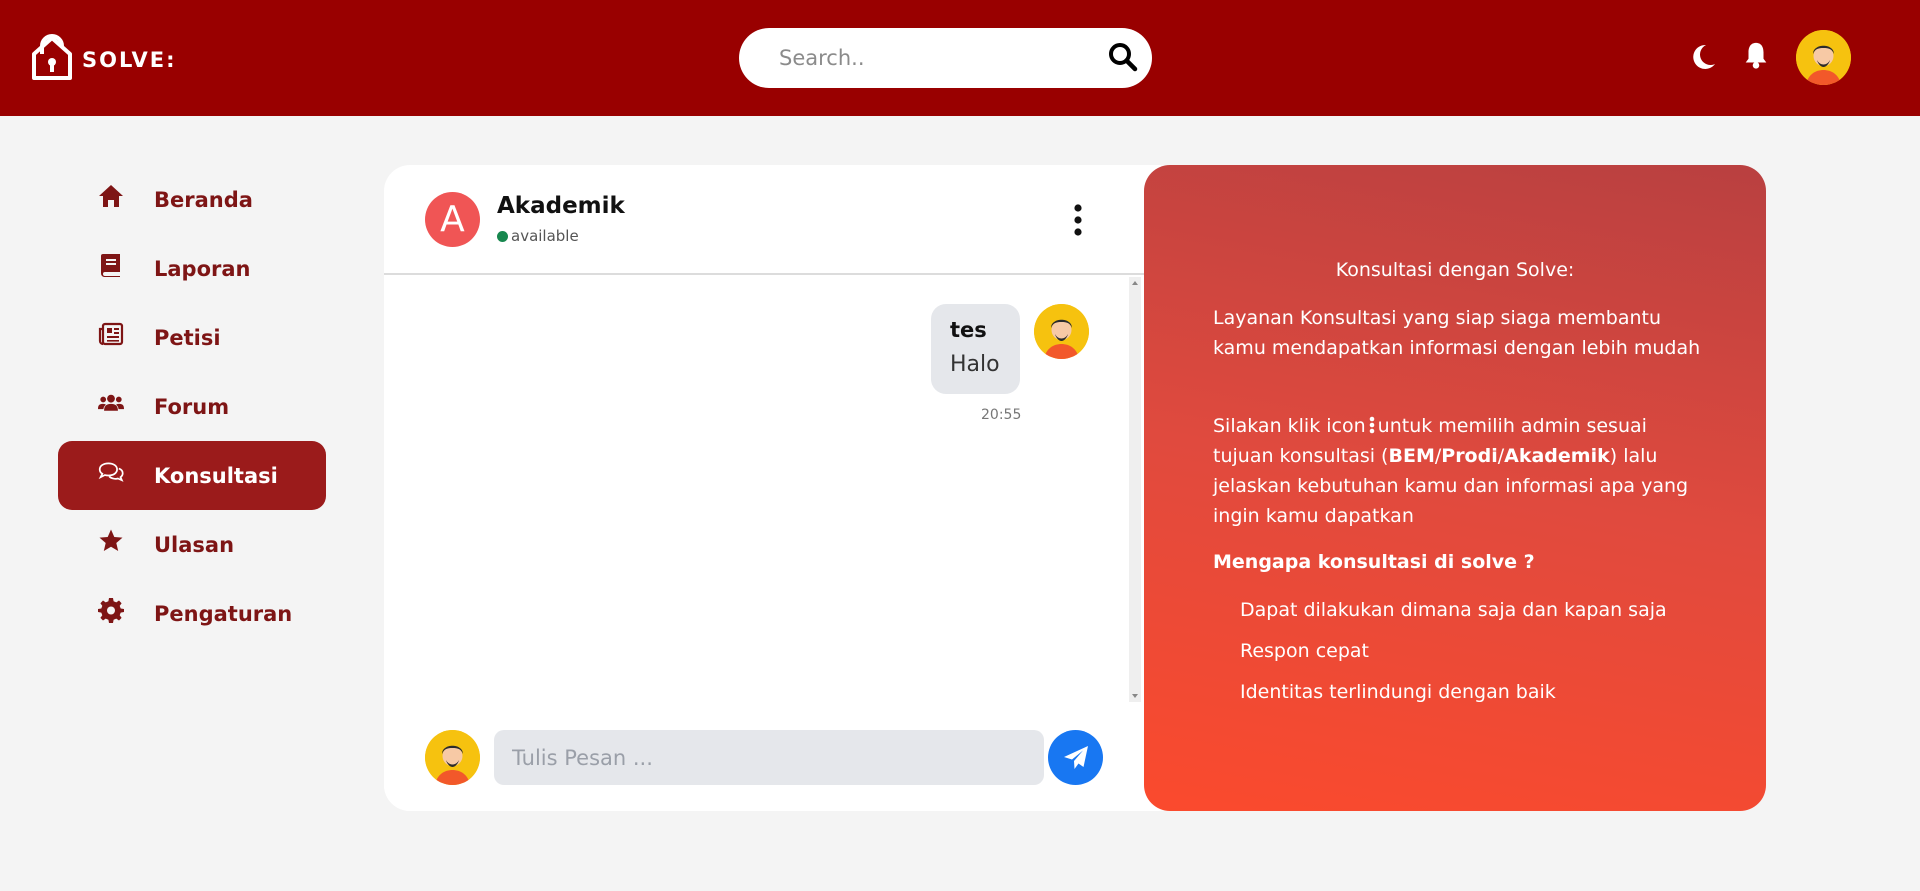 This screenshot has width=1920, height=891. I want to click on message-composer, so click(764, 756).